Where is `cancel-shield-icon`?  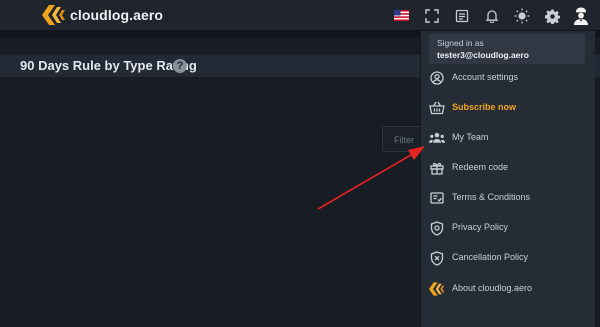
cancel-shield-icon is located at coordinates (437, 258).